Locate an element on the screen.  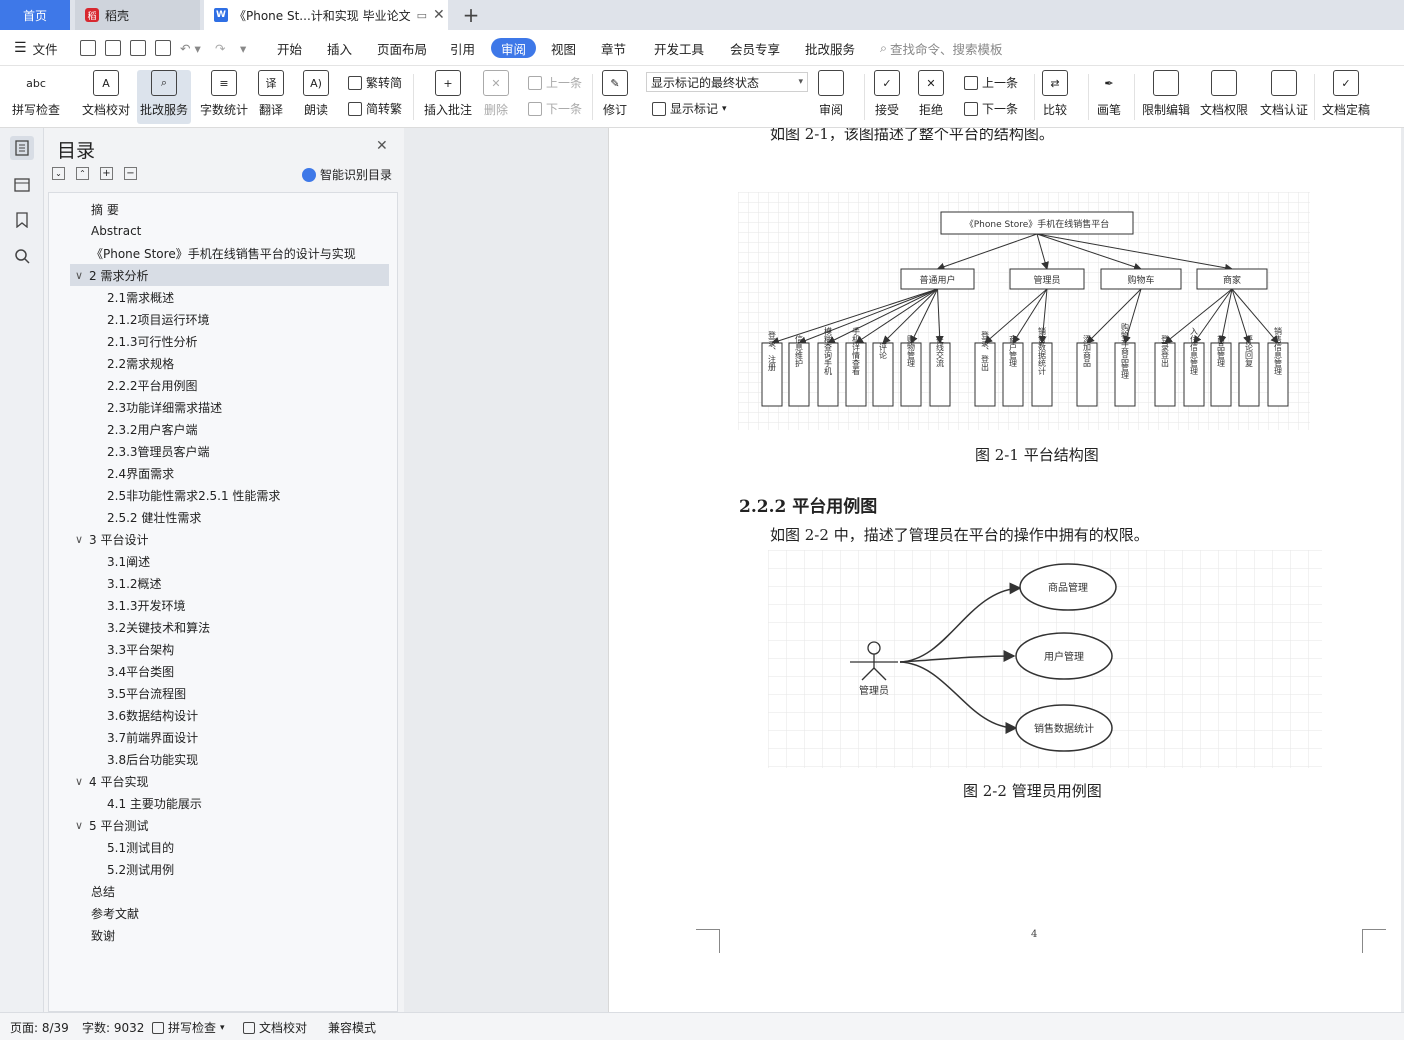
doc-permission-button: 文档权限 is located at coordinates (1224, 94).